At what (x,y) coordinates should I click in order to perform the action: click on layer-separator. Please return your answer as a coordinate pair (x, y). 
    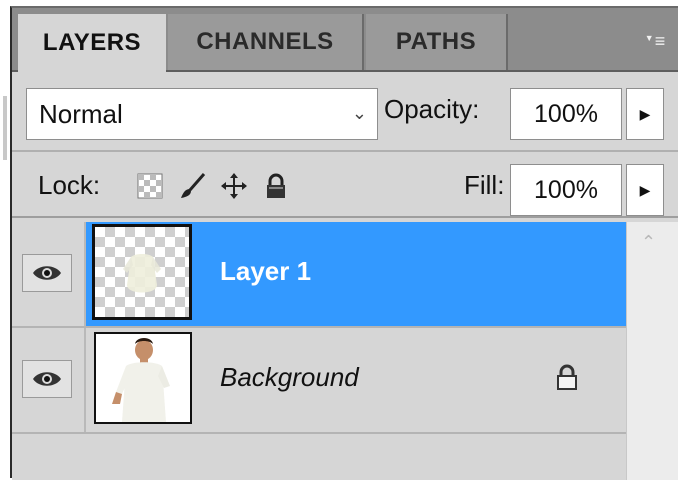
    Looking at the image, I should click on (319, 433).